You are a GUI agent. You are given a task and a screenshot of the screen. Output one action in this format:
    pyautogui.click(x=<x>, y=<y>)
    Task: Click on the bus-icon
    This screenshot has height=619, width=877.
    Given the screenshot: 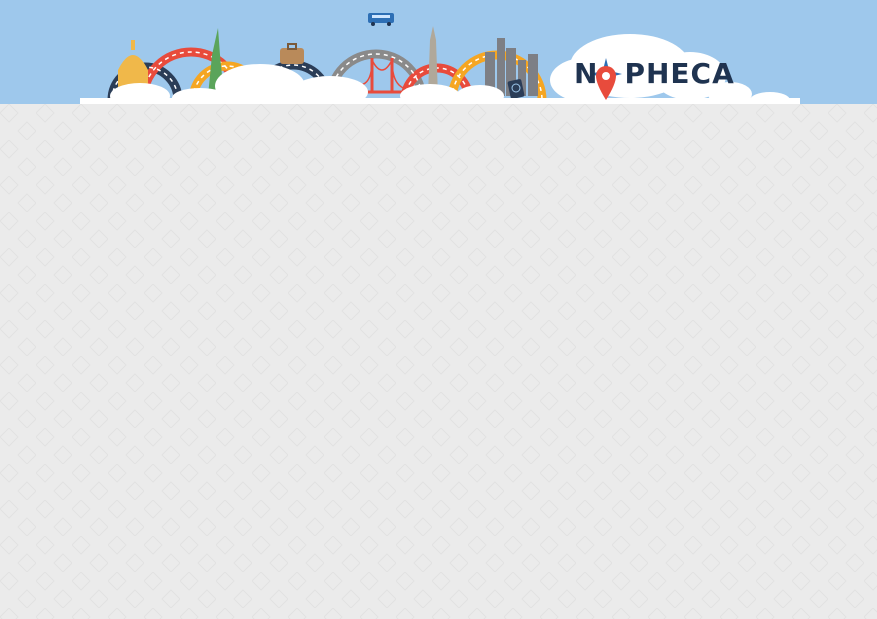 What is the action you would take?
    pyautogui.click(x=381, y=19)
    